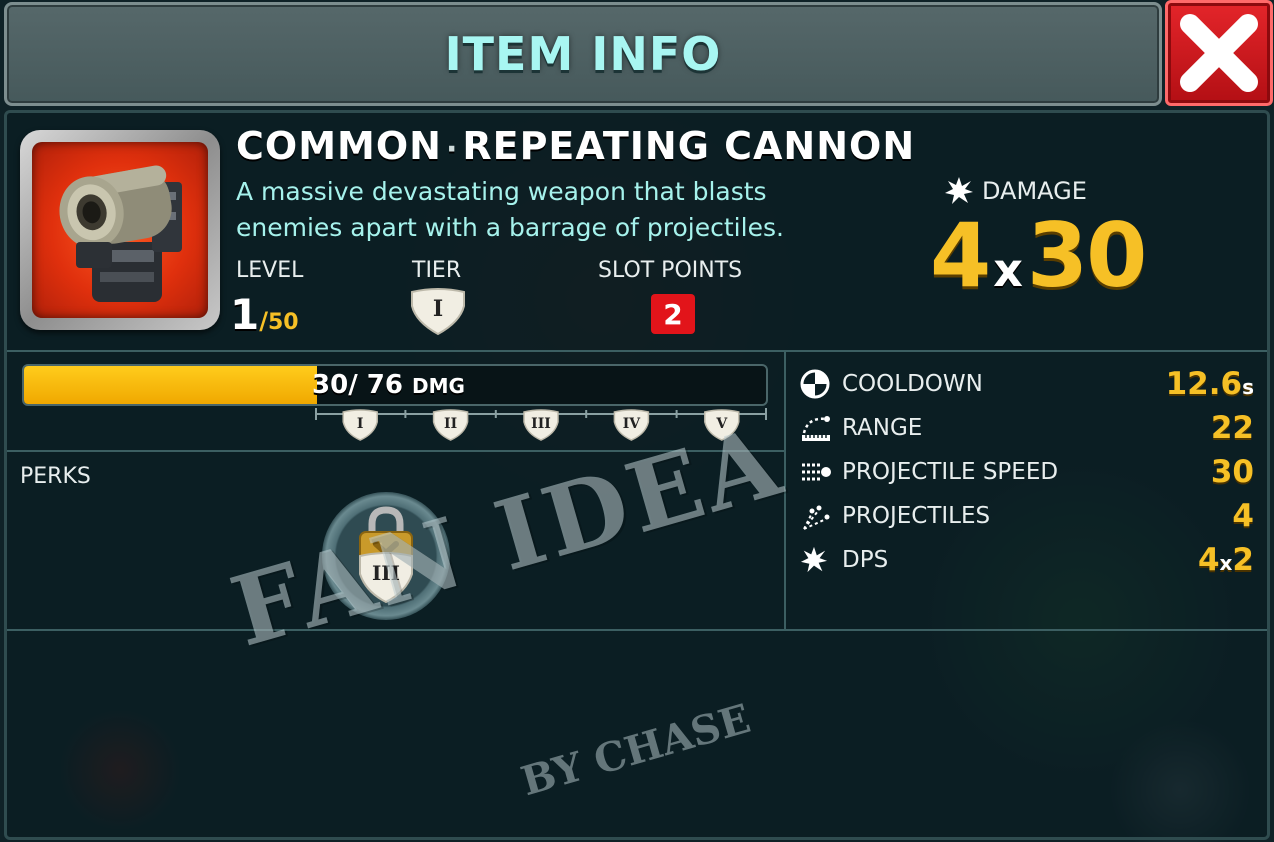 Image resolution: width=1274 pixels, height=842 pixels. I want to click on close-button, so click(1219, 53).